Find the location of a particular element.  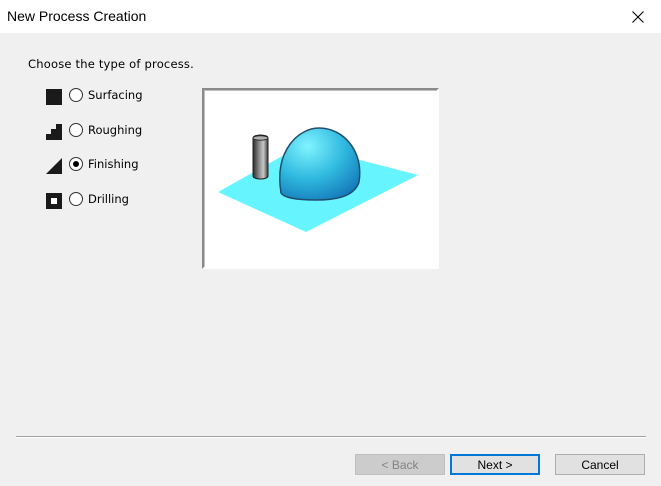

footer-separator is located at coordinates (331, 437).